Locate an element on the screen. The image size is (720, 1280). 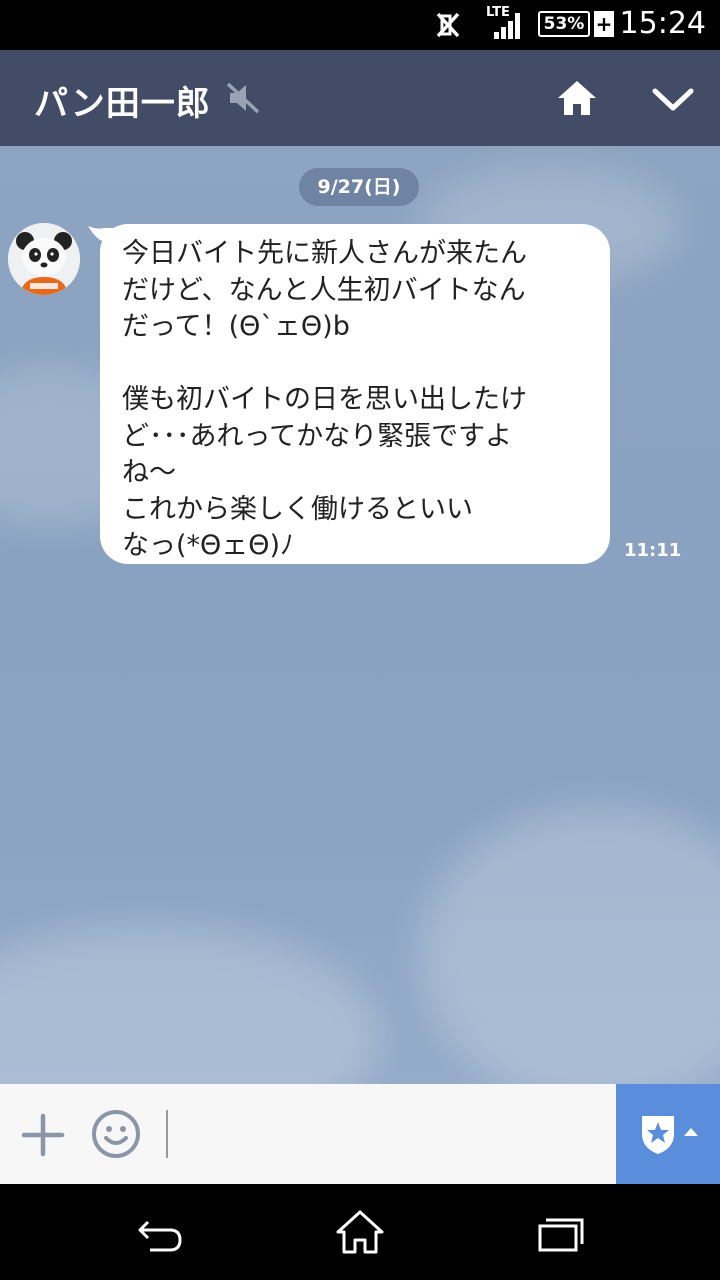
home-nav-icon is located at coordinates (360, 1232).